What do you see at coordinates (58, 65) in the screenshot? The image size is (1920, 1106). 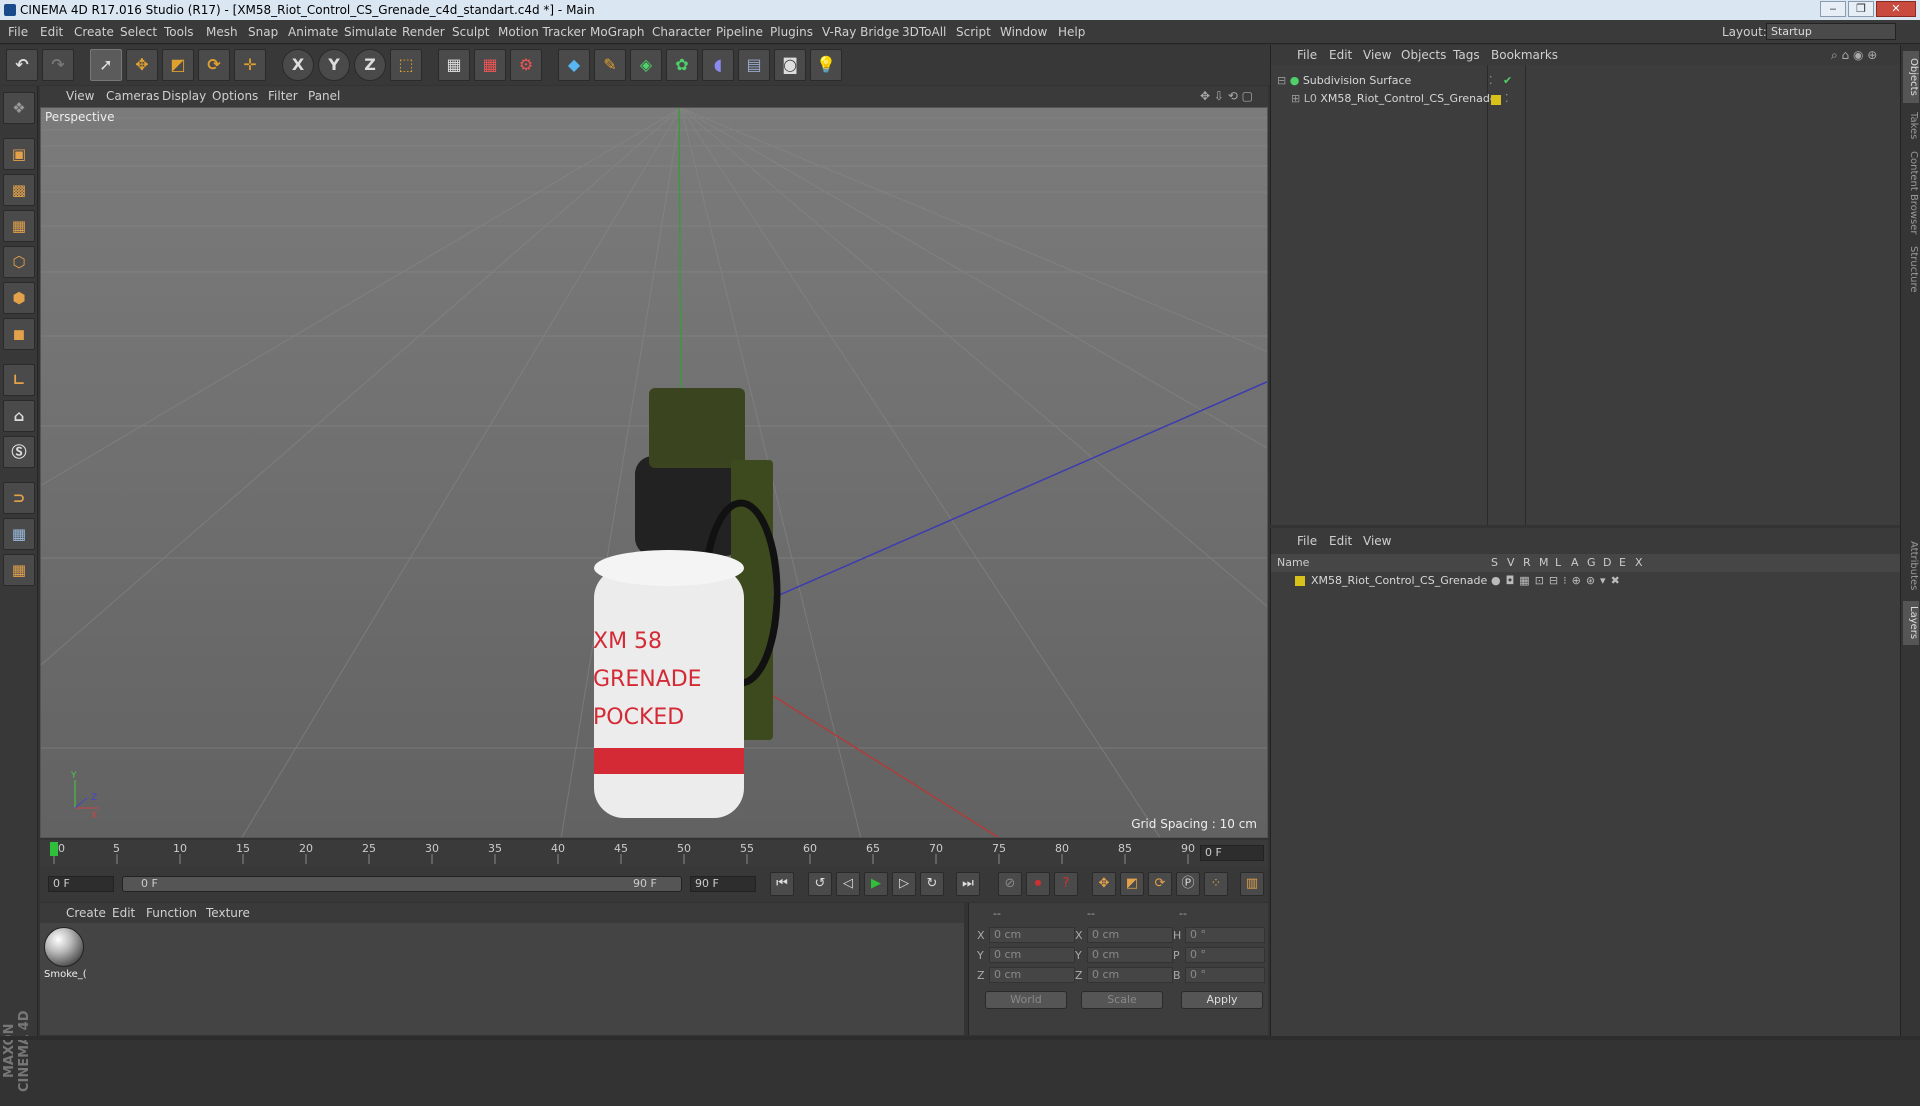 I see `redo-icon: ↷` at bounding box center [58, 65].